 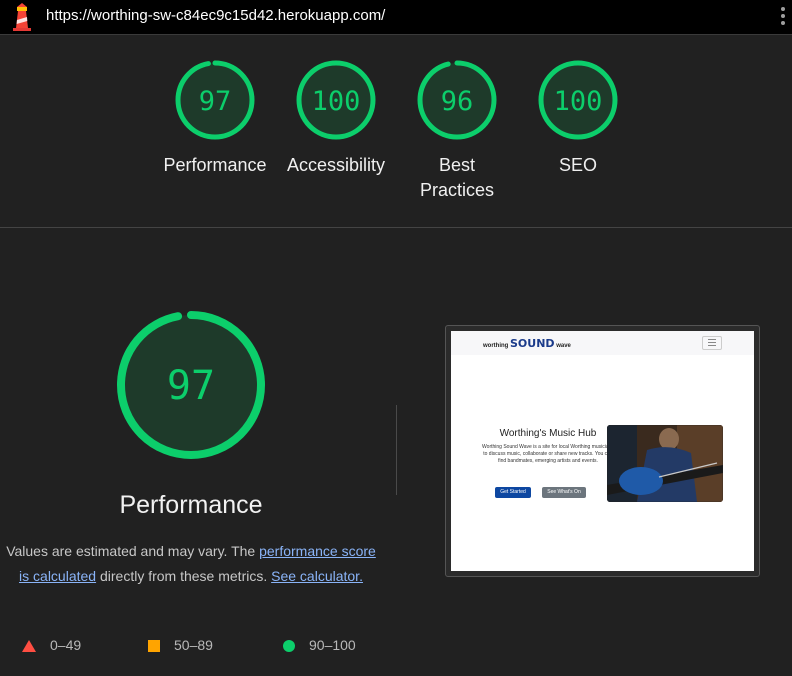 What do you see at coordinates (215, 165) in the screenshot?
I see `gauge-label: Performance` at bounding box center [215, 165].